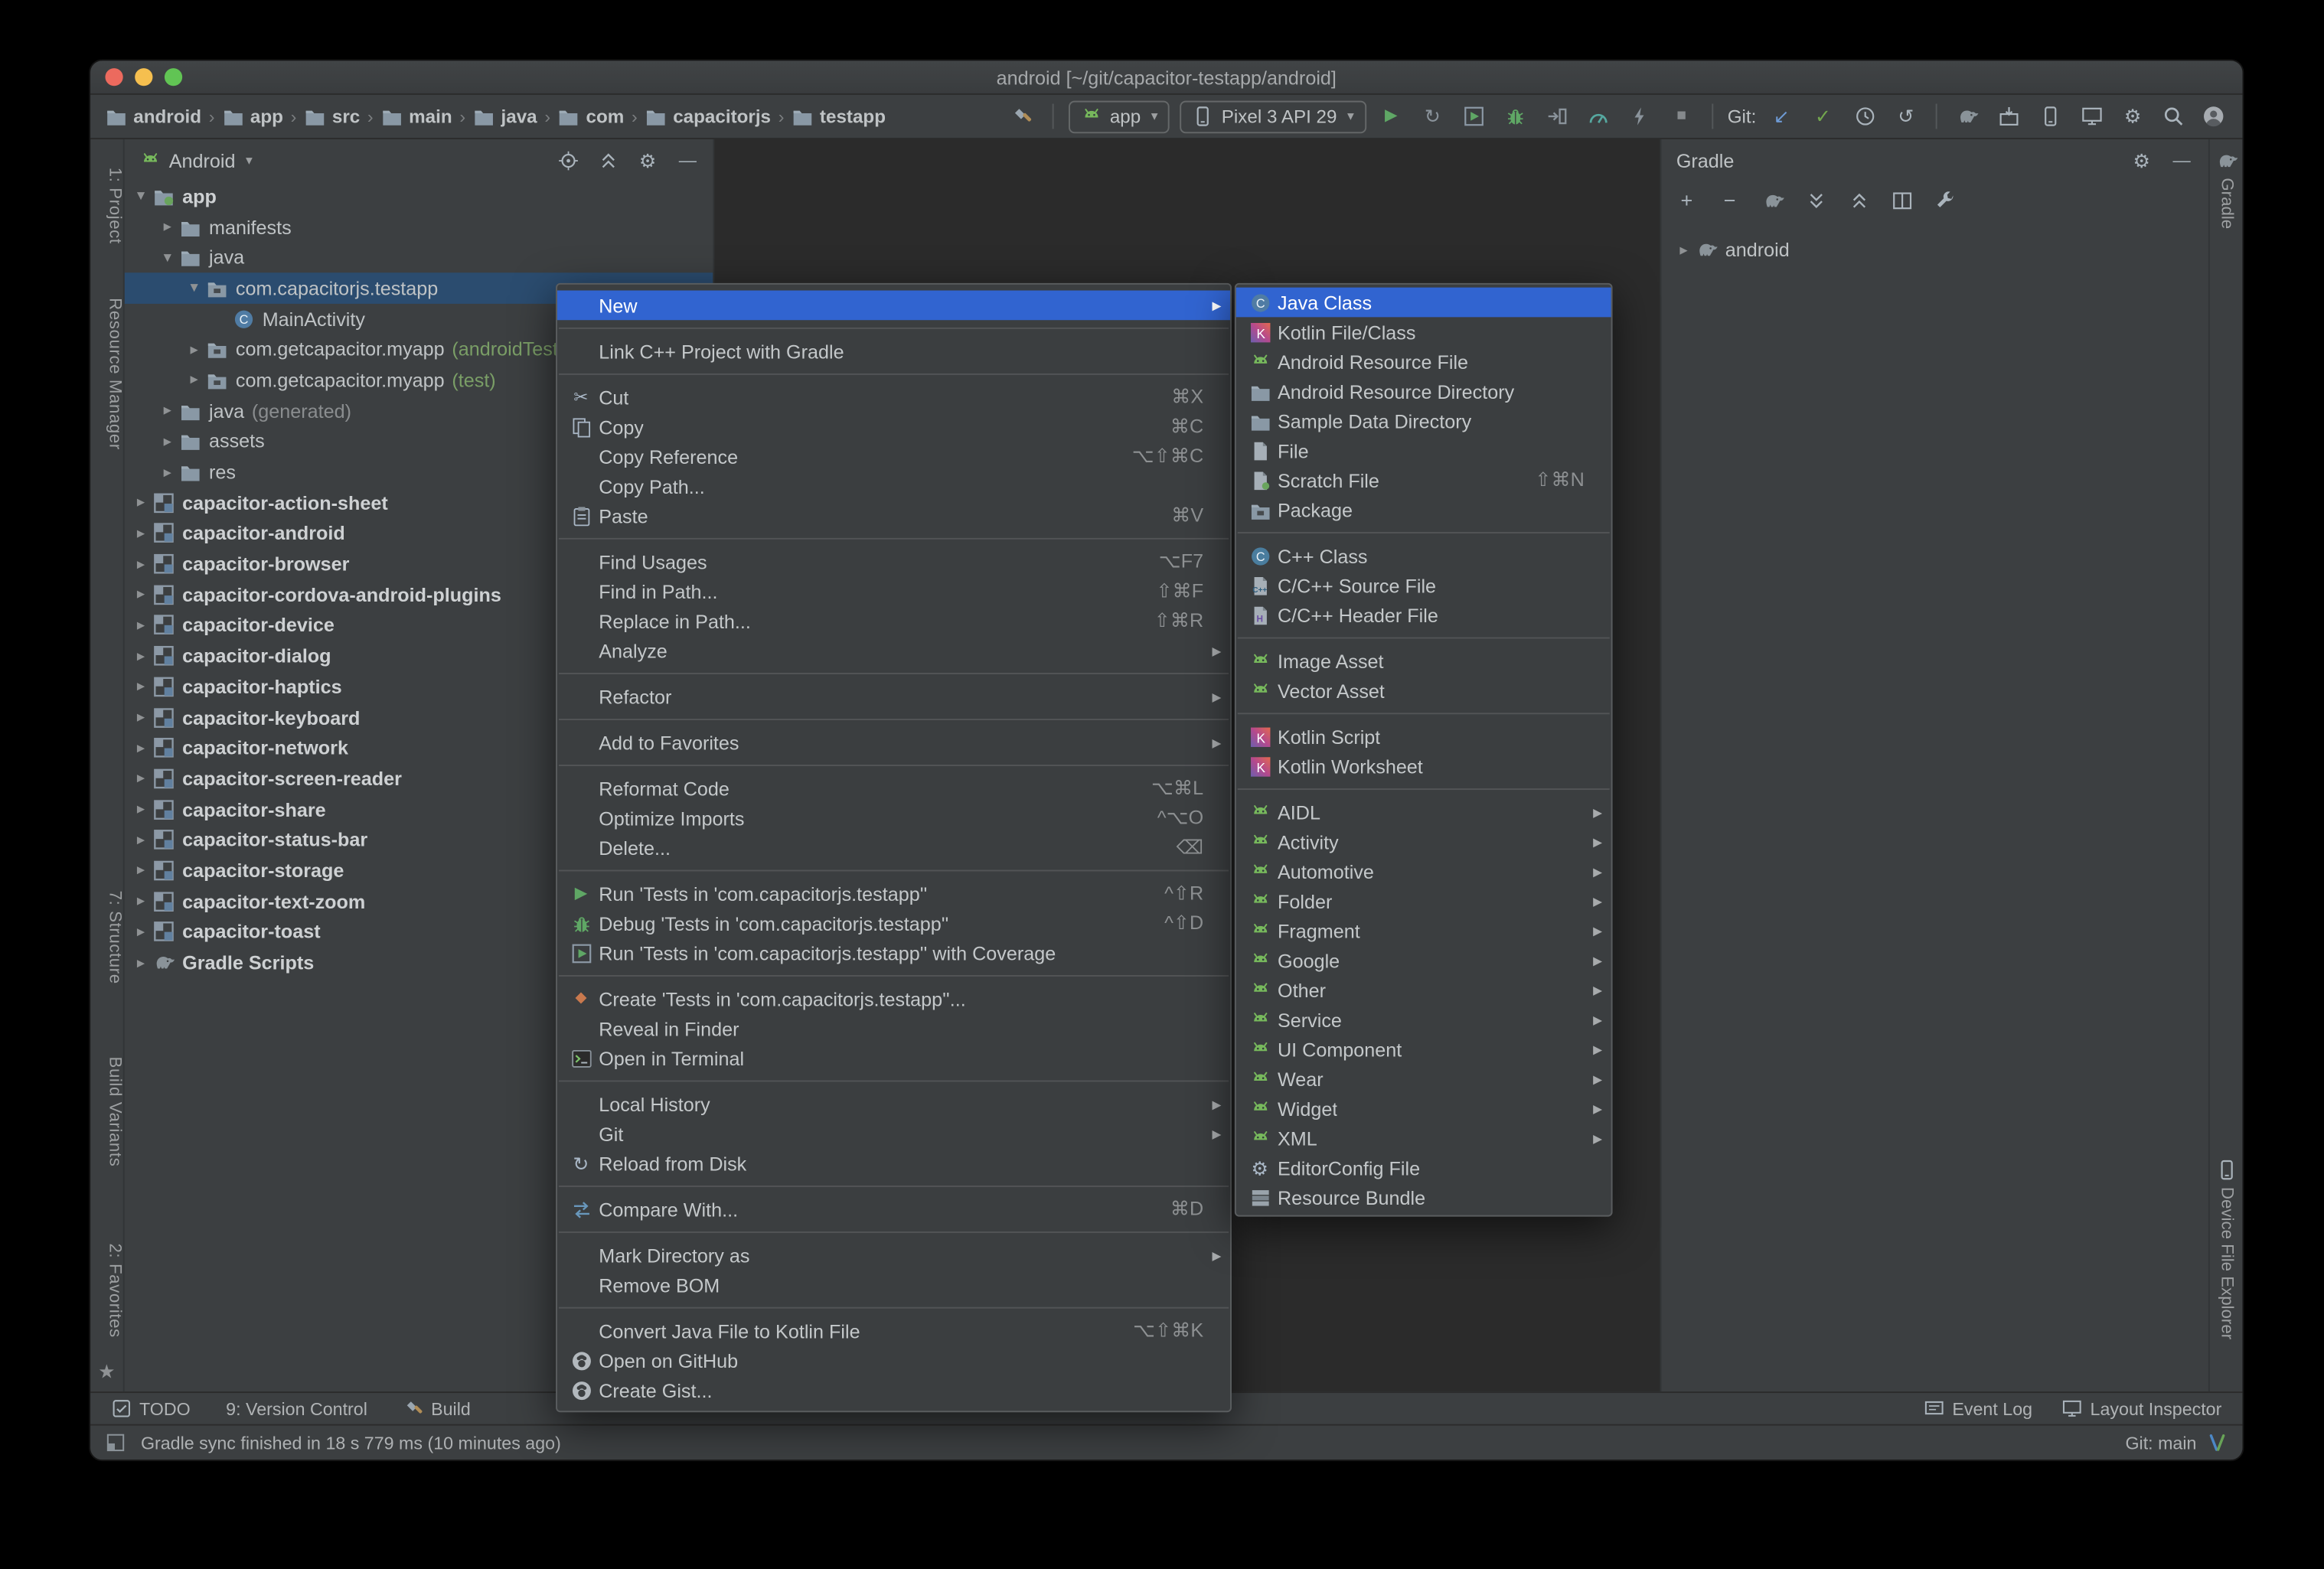  I want to click on menu-item-delete: Delete... ⌫, so click(893, 848).